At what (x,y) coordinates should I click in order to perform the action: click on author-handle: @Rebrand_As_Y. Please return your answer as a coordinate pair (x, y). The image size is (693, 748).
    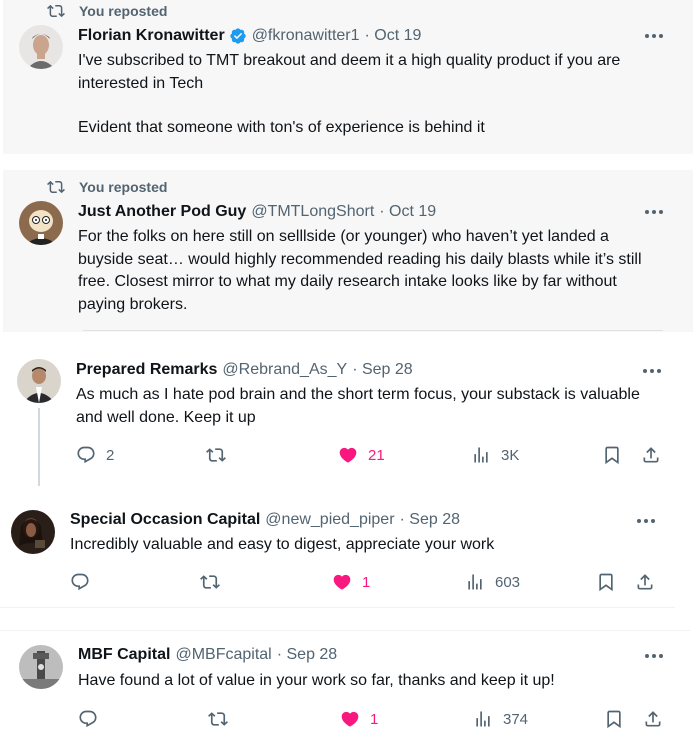
    Looking at the image, I should click on (284, 370).